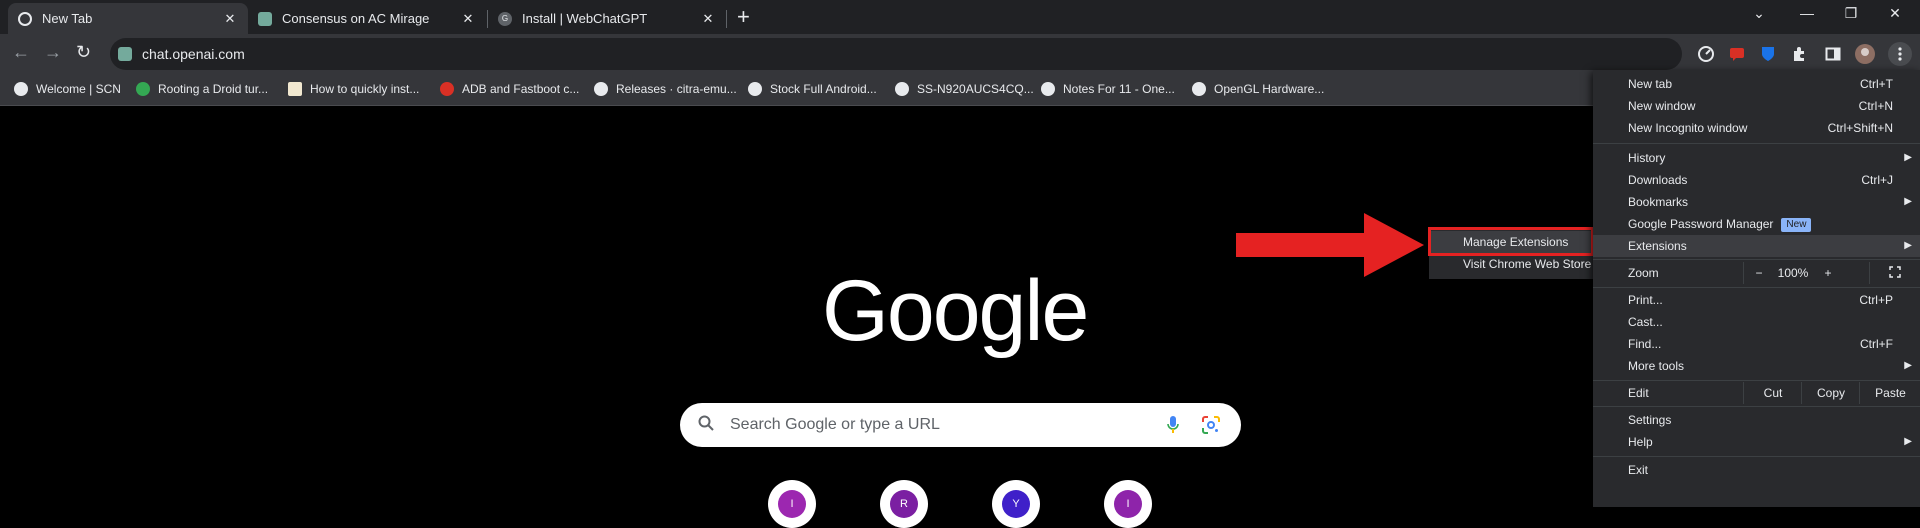  Describe the element at coordinates (21, 52) in the screenshot. I see `back-button: ←` at that location.